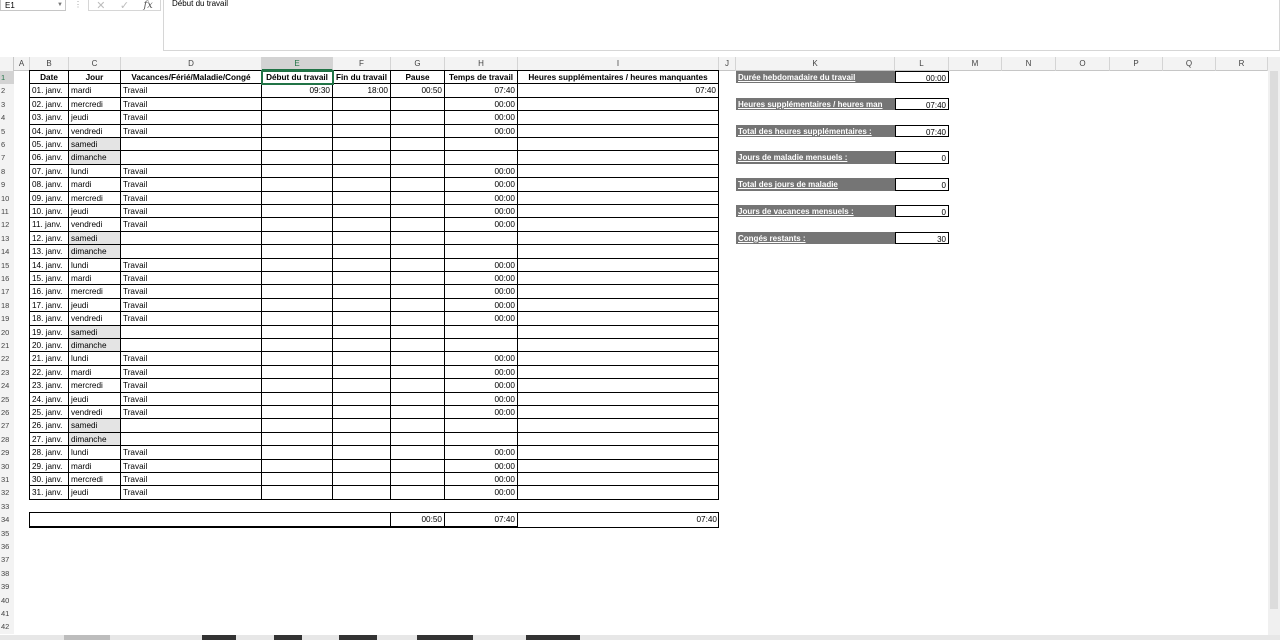 This screenshot has width=1280, height=640. I want to click on cell-jour: samedi, so click(95, 332).